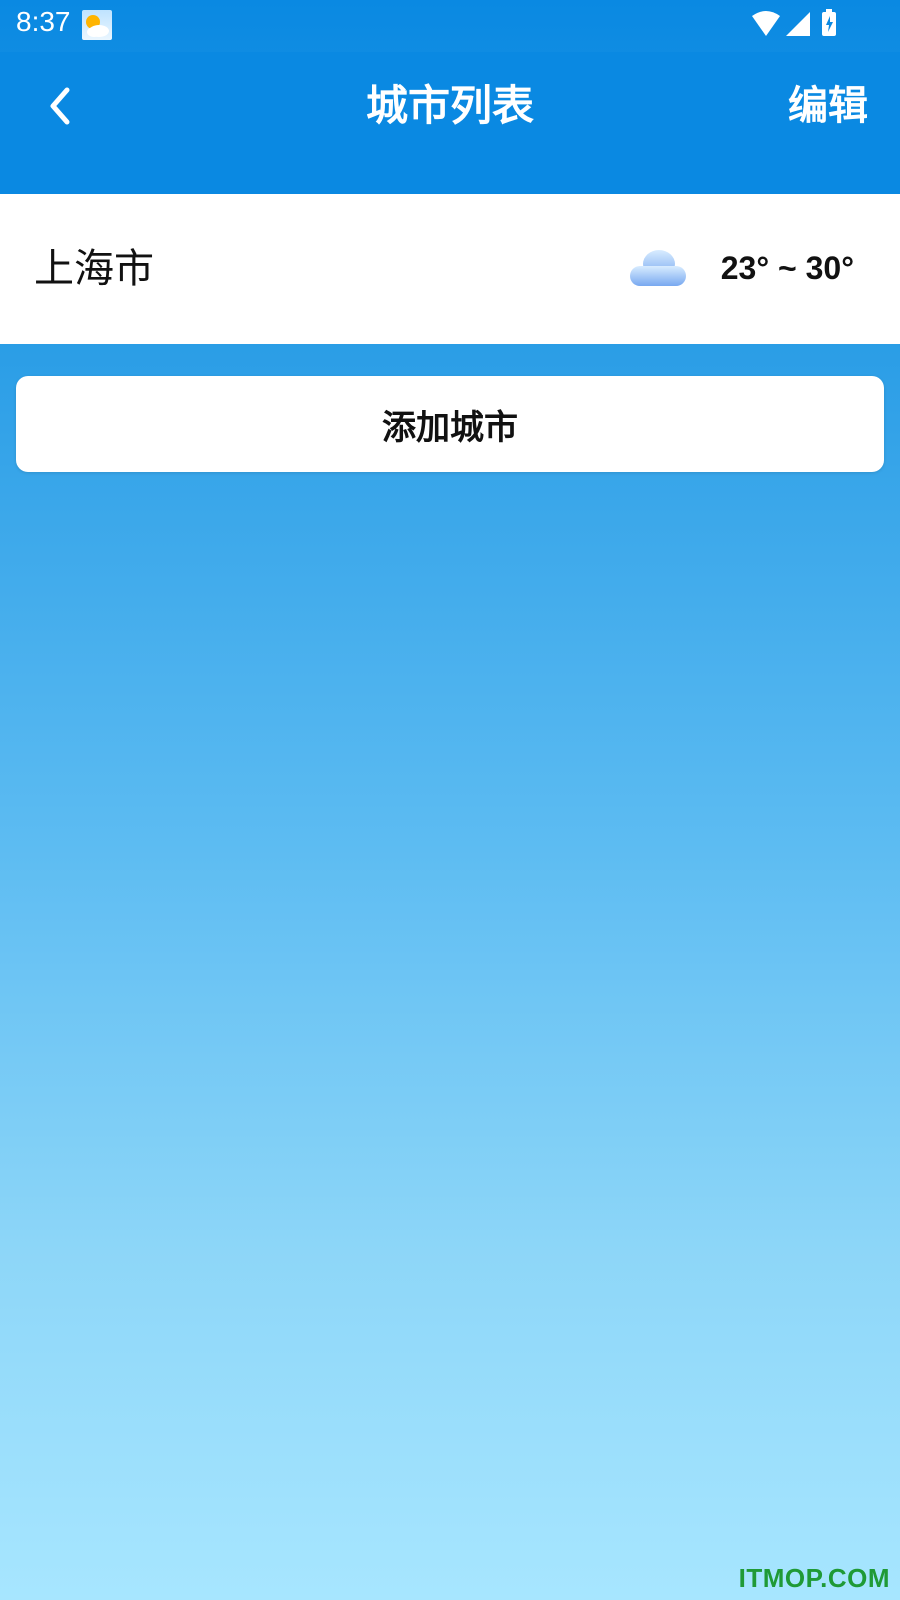 The width and height of the screenshot is (900, 1600). I want to click on weather-app-icon, so click(97, 25).